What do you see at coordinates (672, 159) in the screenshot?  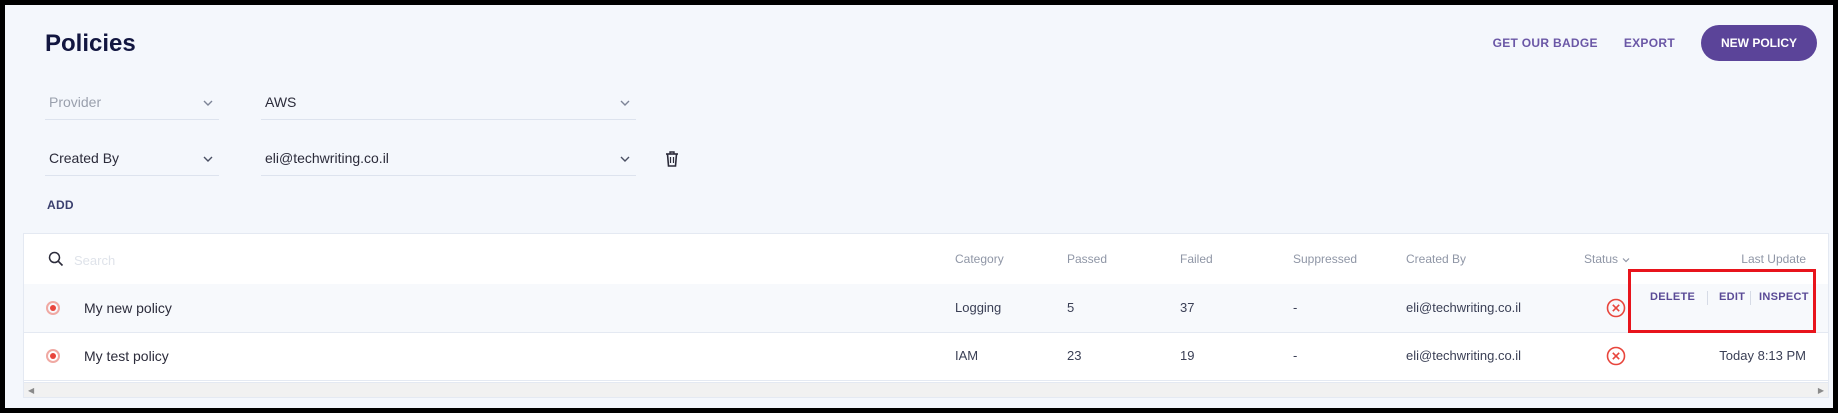 I see `trash-icon` at bounding box center [672, 159].